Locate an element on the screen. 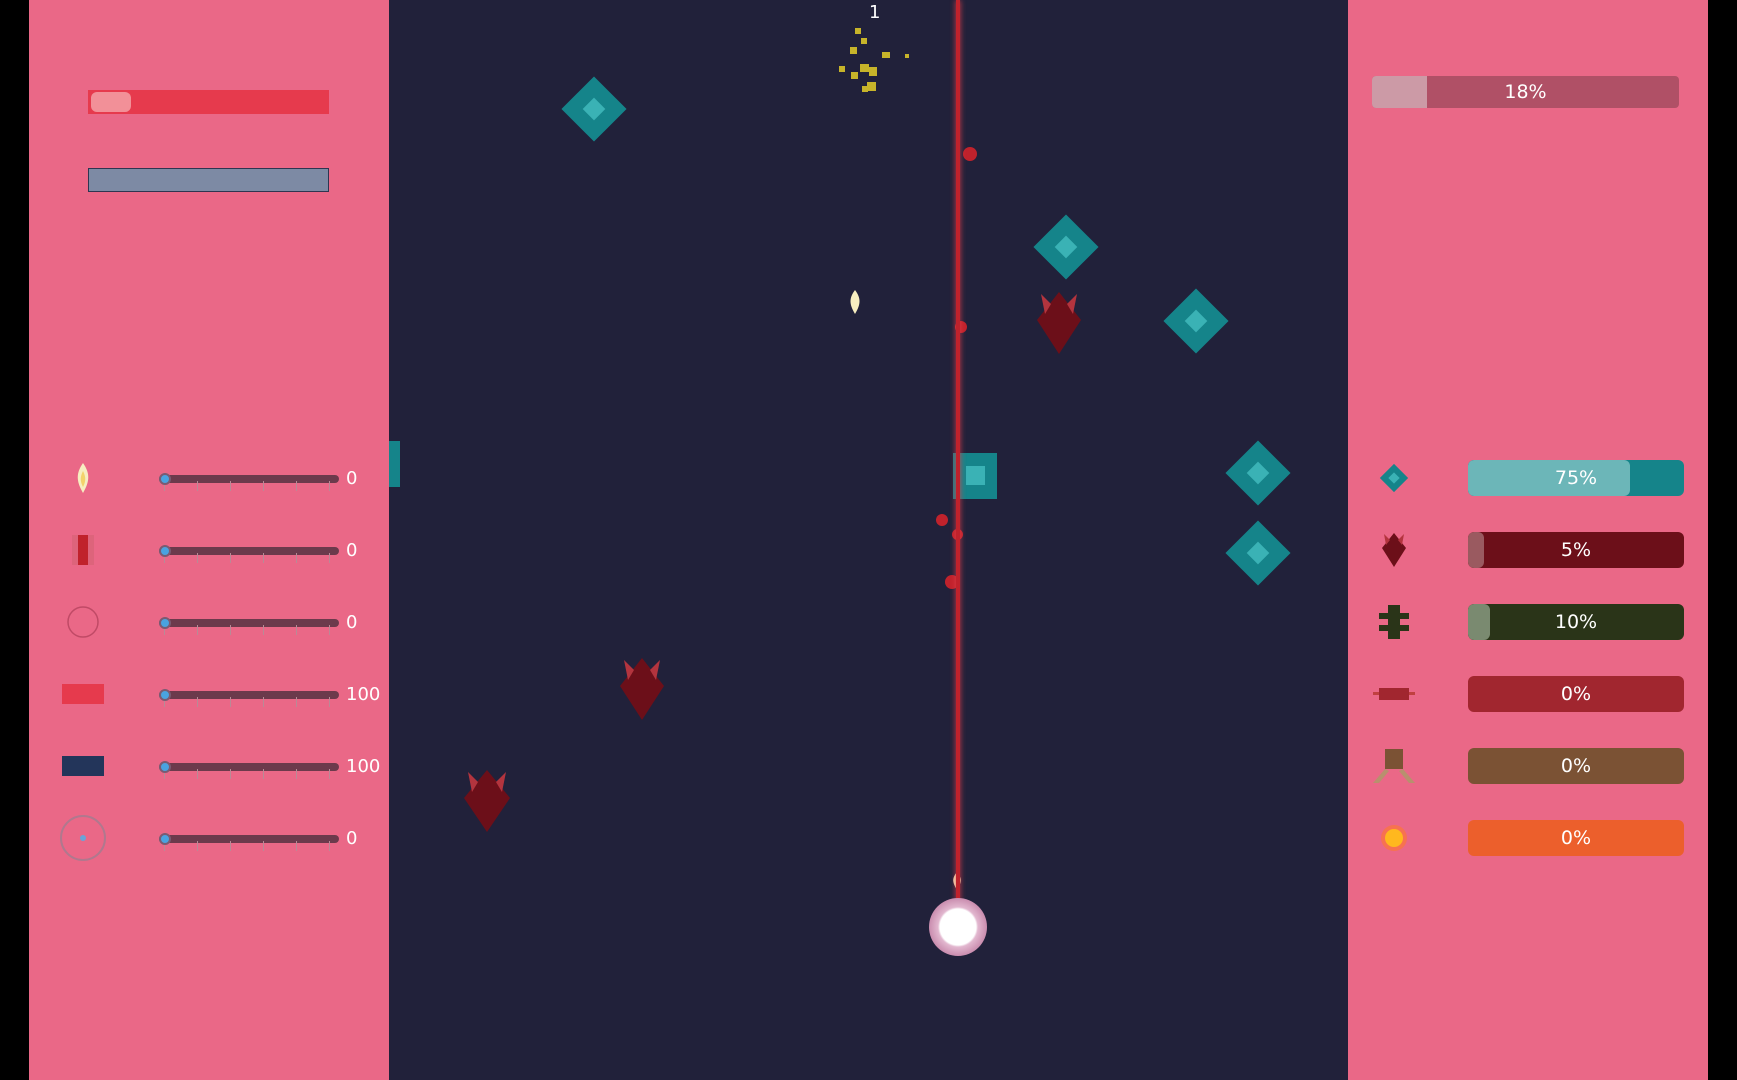 This screenshot has width=1737, height=1080. right-border is located at coordinates (1722, 540).